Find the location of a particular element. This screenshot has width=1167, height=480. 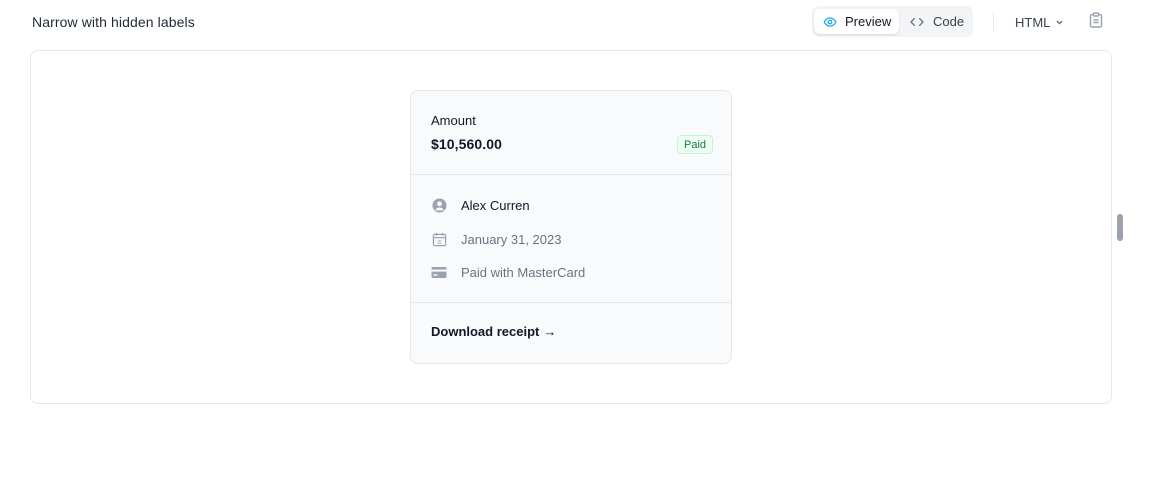

status-badge: Paid is located at coordinates (695, 144).